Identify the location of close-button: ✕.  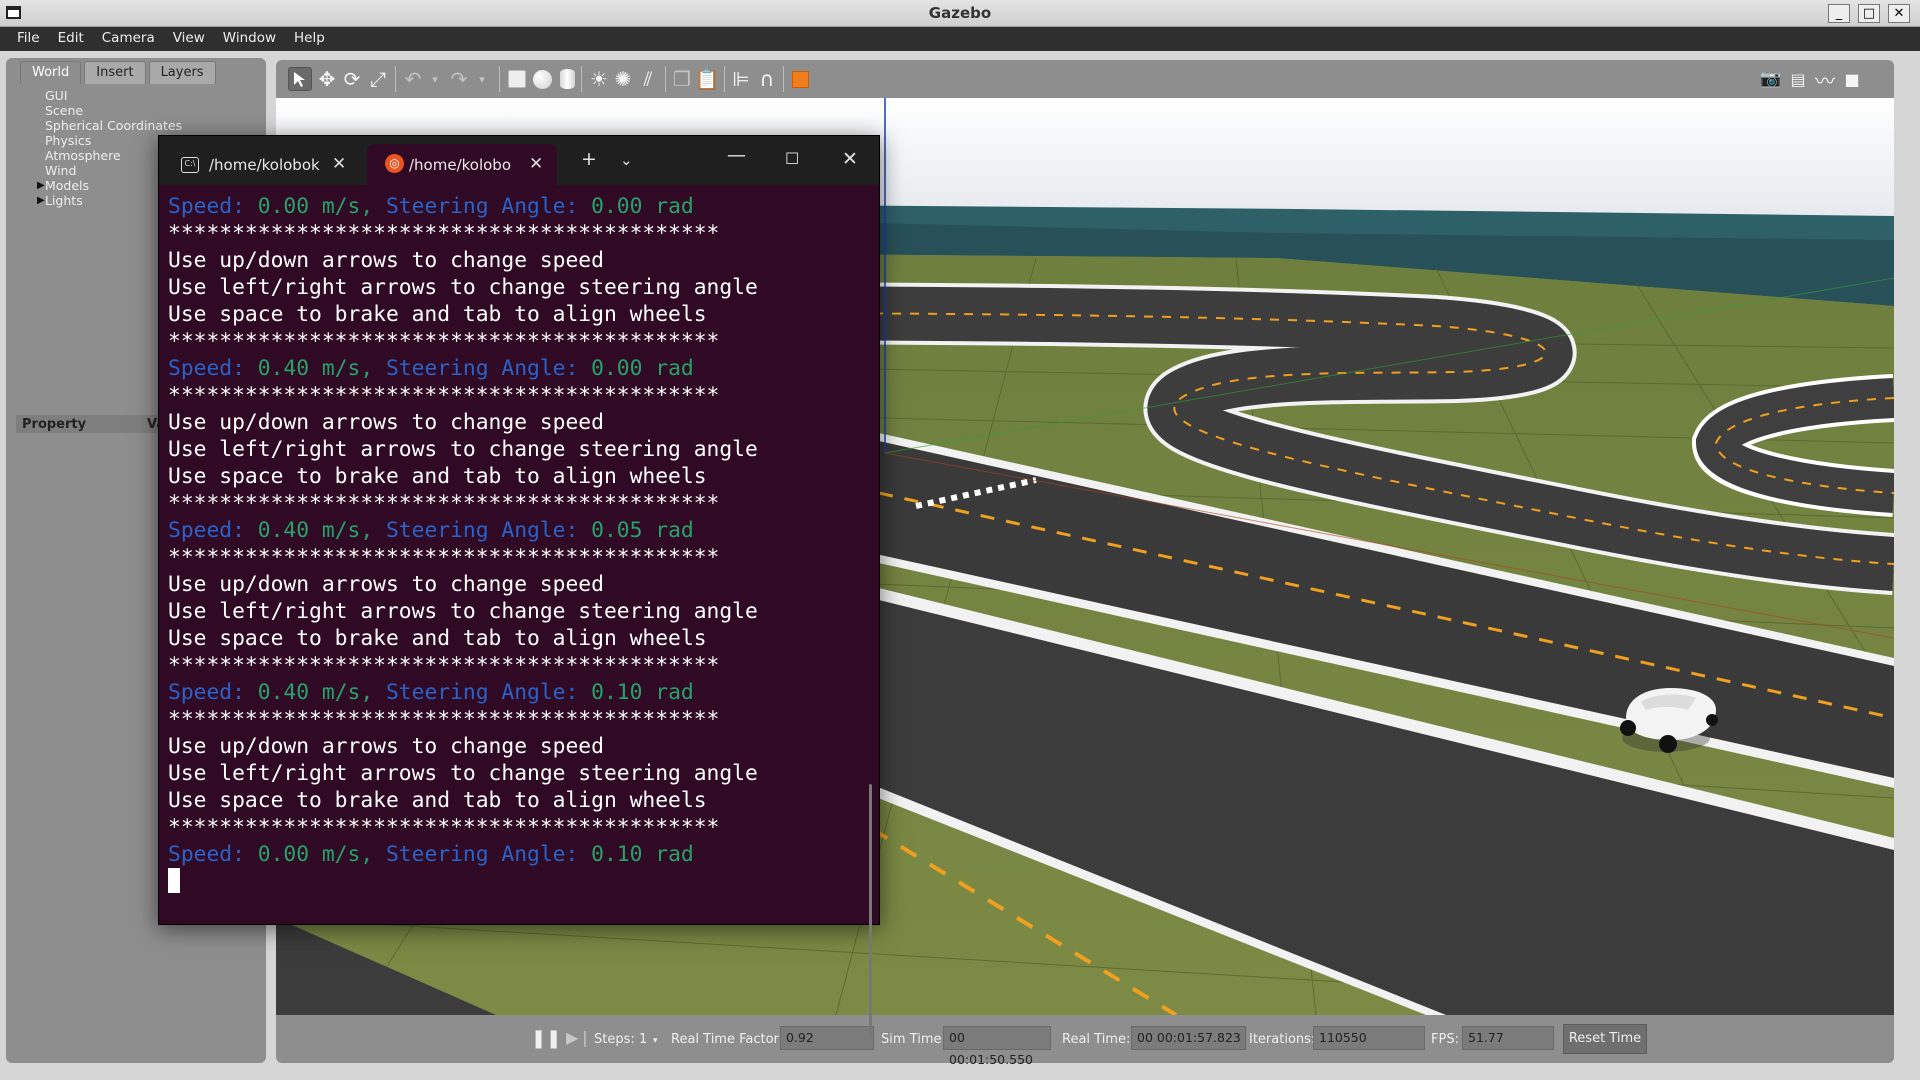
(1899, 13).